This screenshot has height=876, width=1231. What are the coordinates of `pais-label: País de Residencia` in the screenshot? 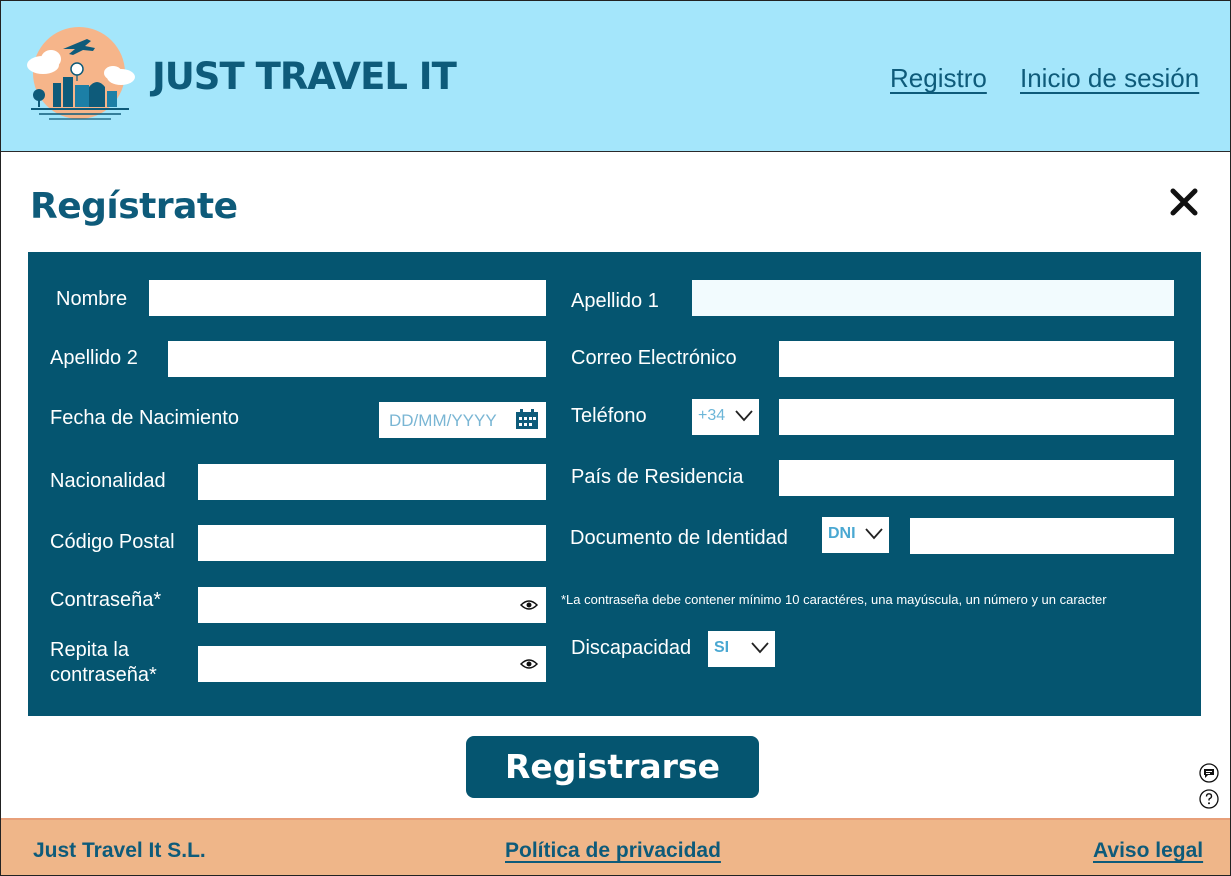 It's located at (657, 477).